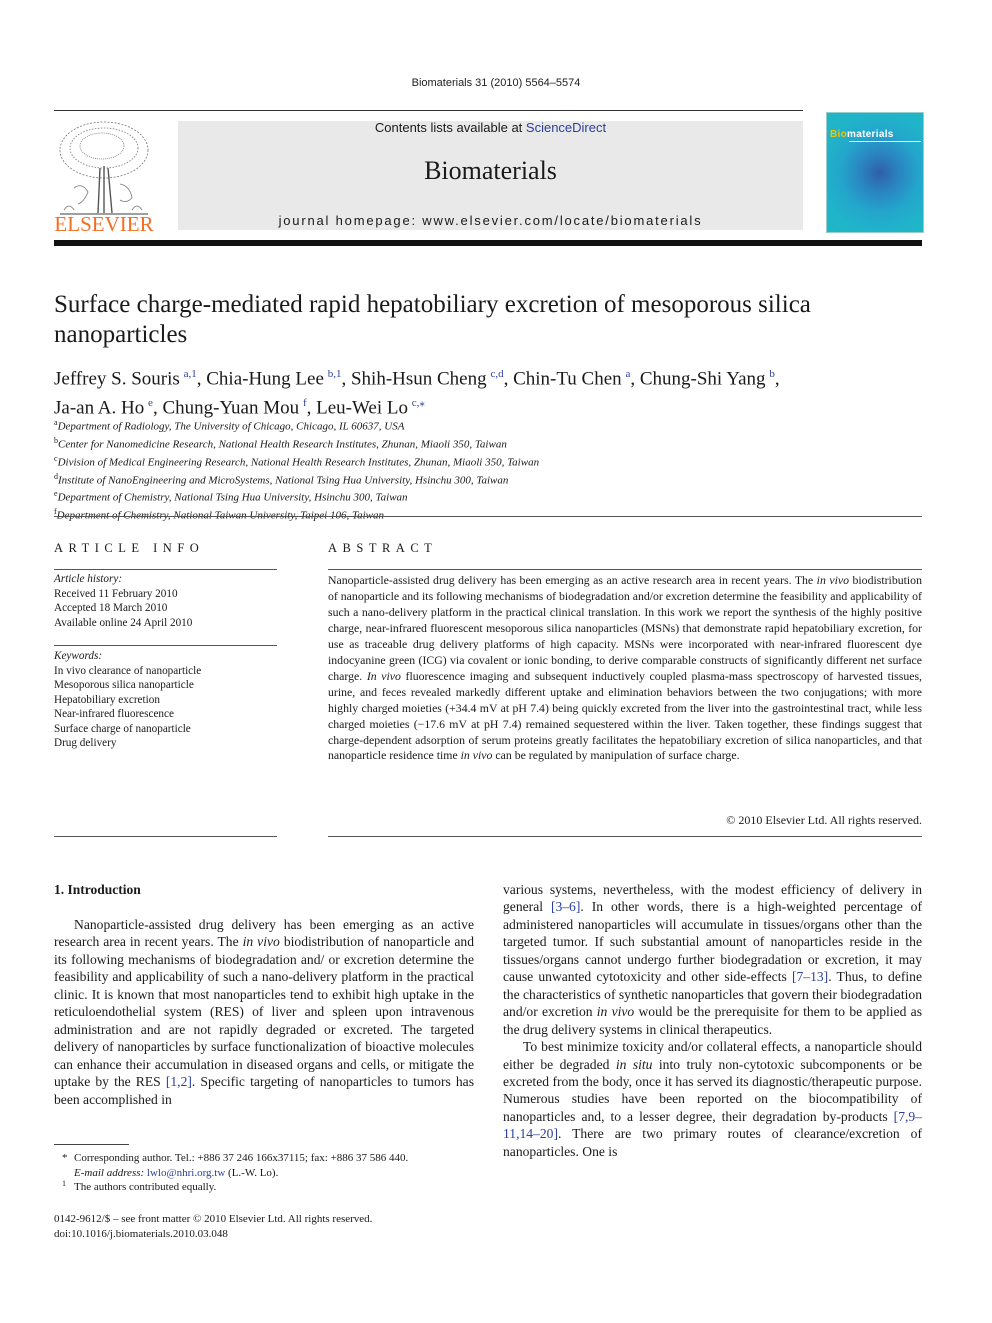 Image resolution: width=992 pixels, height=1323 pixels. What do you see at coordinates (150, 403) in the screenshot?
I see `author-affiliation-marker: e` at bounding box center [150, 403].